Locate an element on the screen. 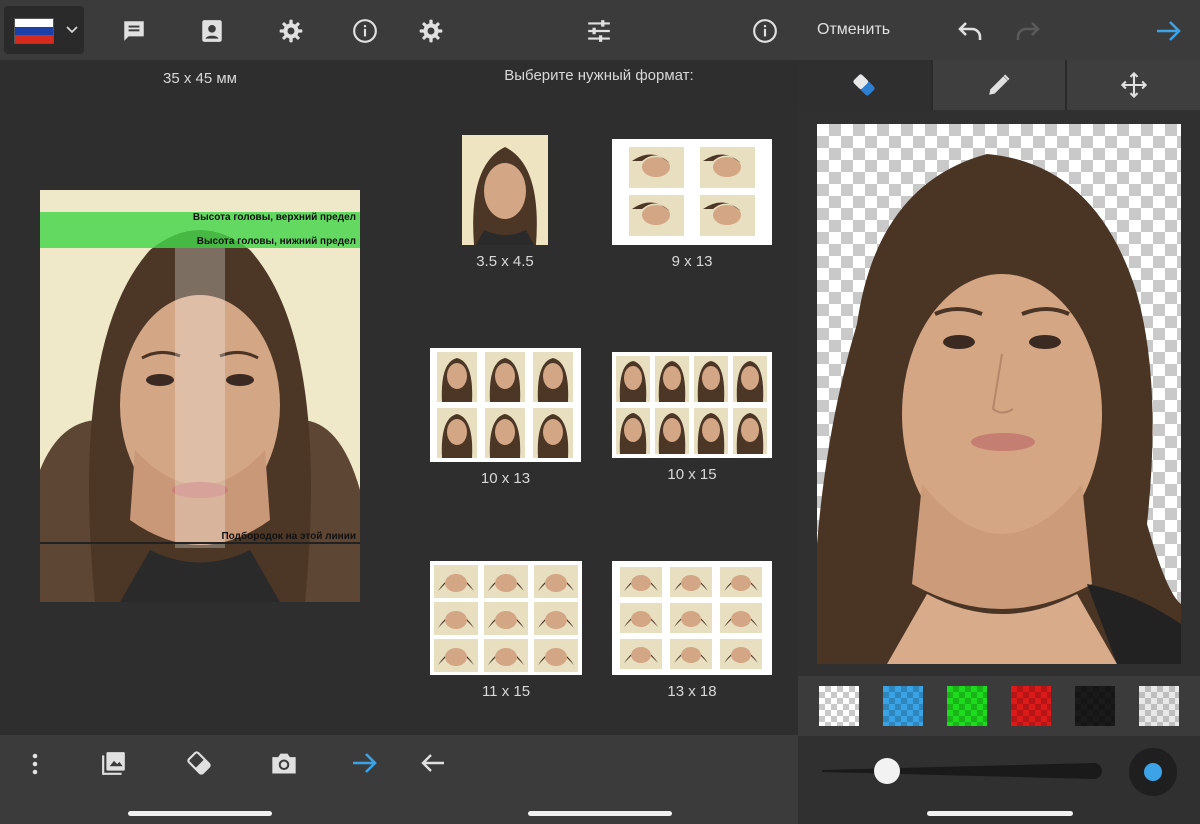 The image size is (1200, 824). move-icon is located at coordinates (1134, 85).